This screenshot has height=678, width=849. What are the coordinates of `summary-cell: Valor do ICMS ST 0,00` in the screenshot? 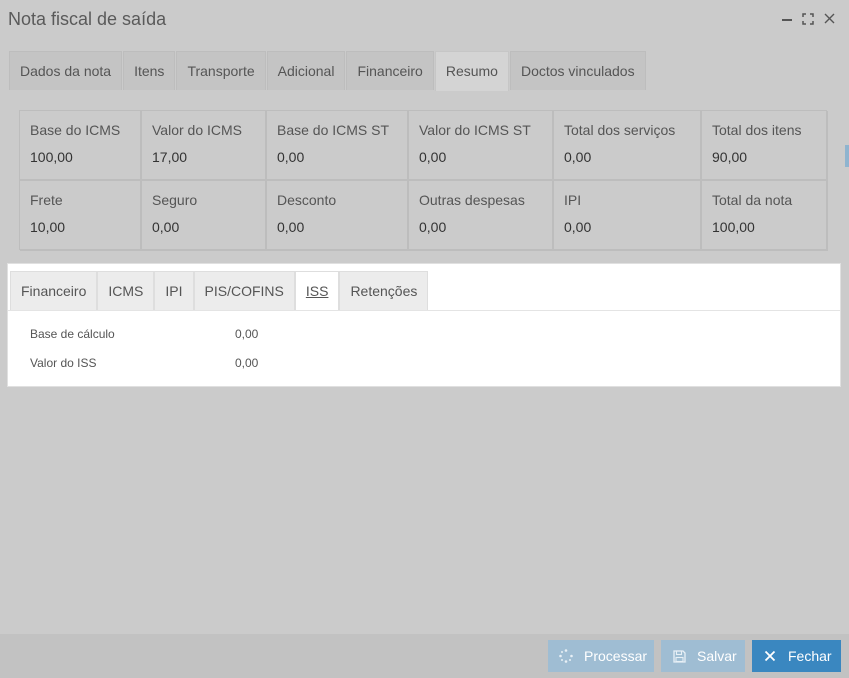 It's located at (481, 146).